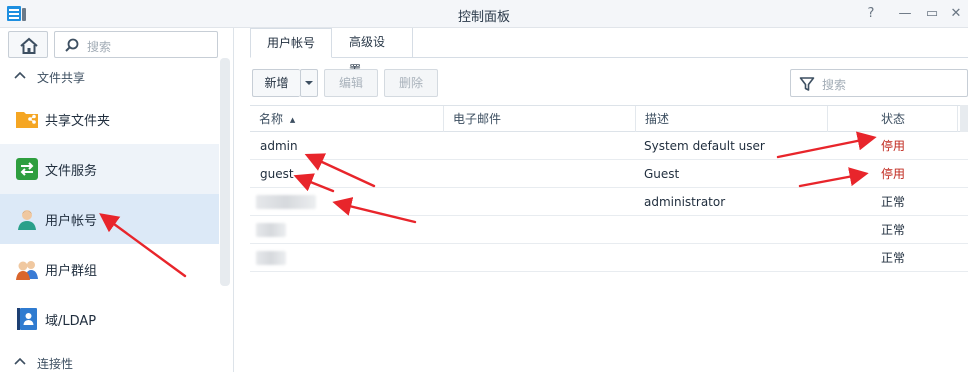 The height and width of the screenshot is (372, 968). What do you see at coordinates (347, 119) in the screenshot?
I see `column-header-name: 名称 ▲` at bounding box center [347, 119].